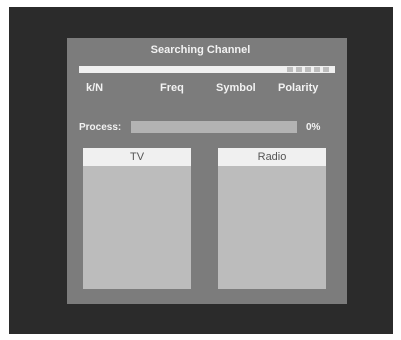 The image size is (401, 340). What do you see at coordinates (95, 88) in the screenshot?
I see `column-kn: k/N` at bounding box center [95, 88].